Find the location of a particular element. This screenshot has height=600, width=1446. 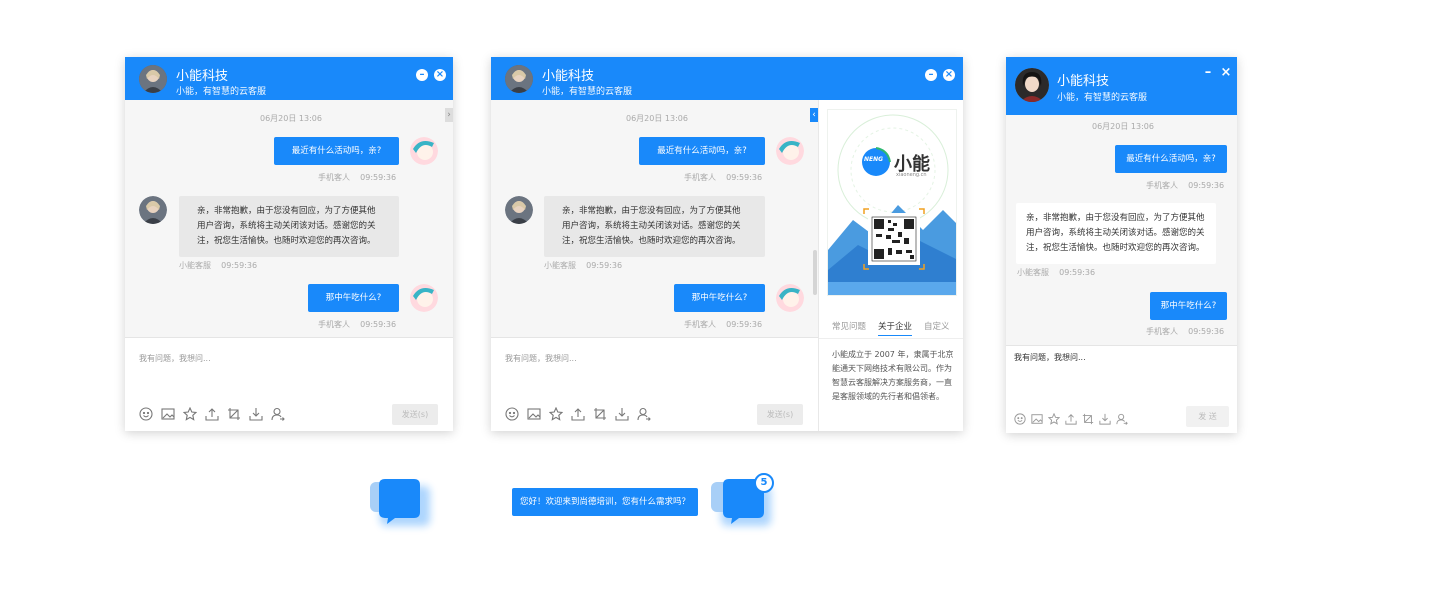

chat-bubble-icon is located at coordinates (400, 502).